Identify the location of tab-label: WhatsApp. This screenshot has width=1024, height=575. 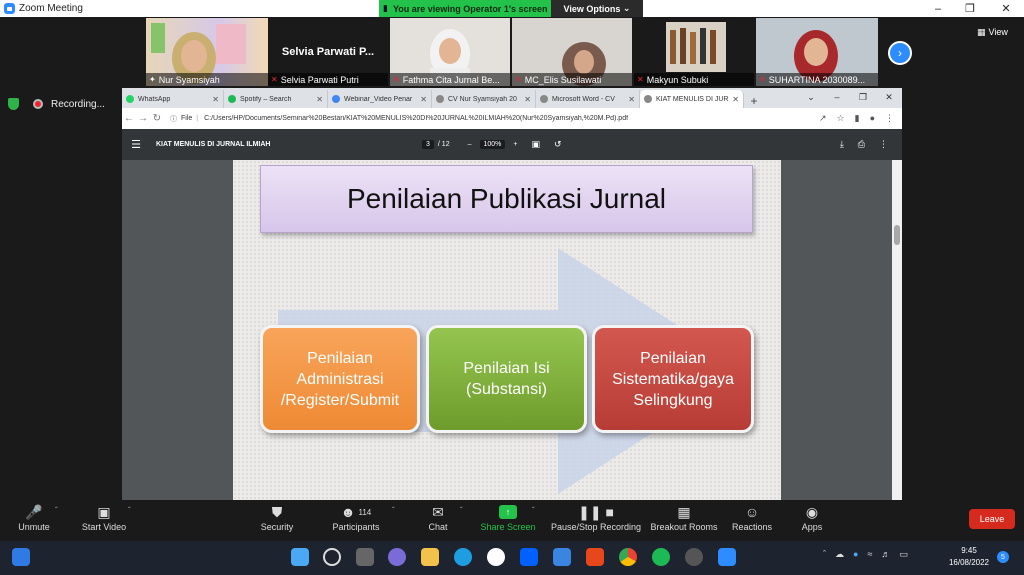
(154, 99).